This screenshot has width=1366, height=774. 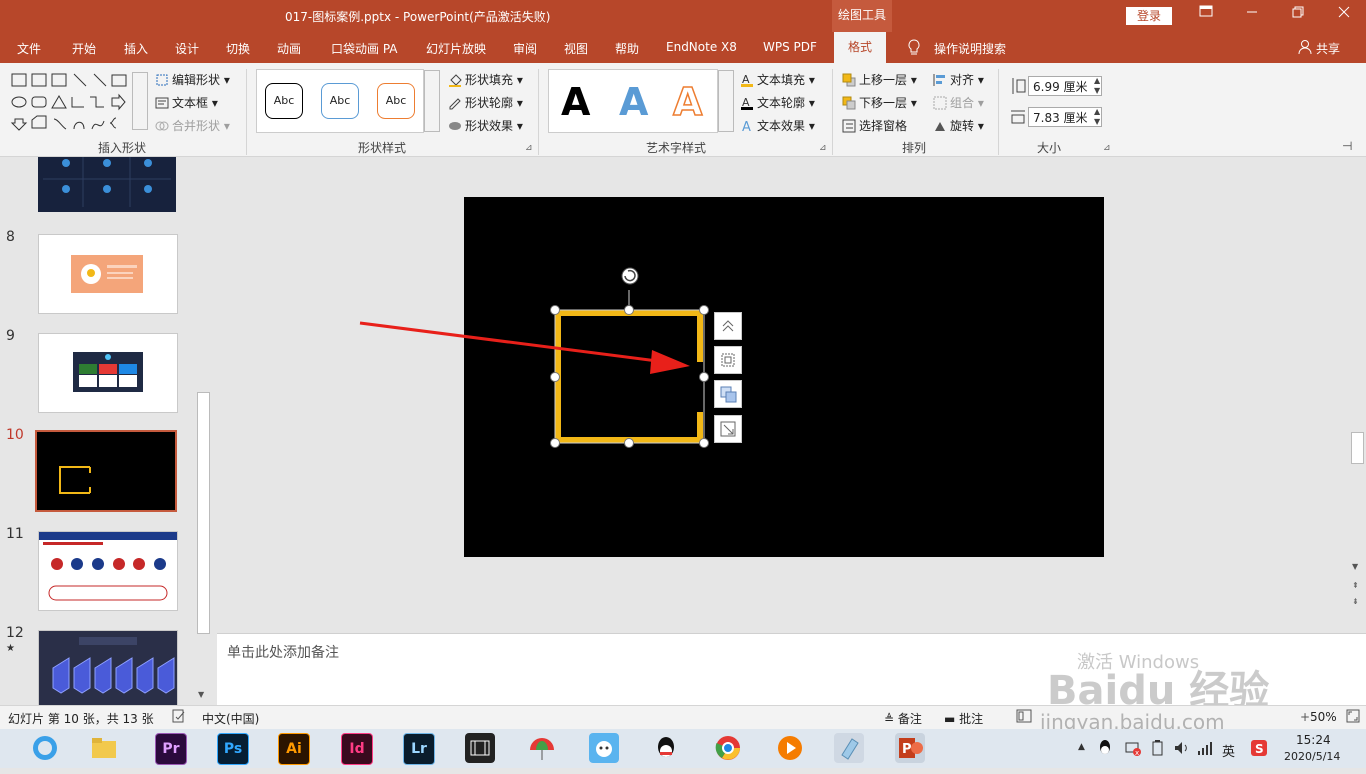 What do you see at coordinates (1228, 750) in the screenshot?
I see `ime-indicator: 英` at bounding box center [1228, 750].